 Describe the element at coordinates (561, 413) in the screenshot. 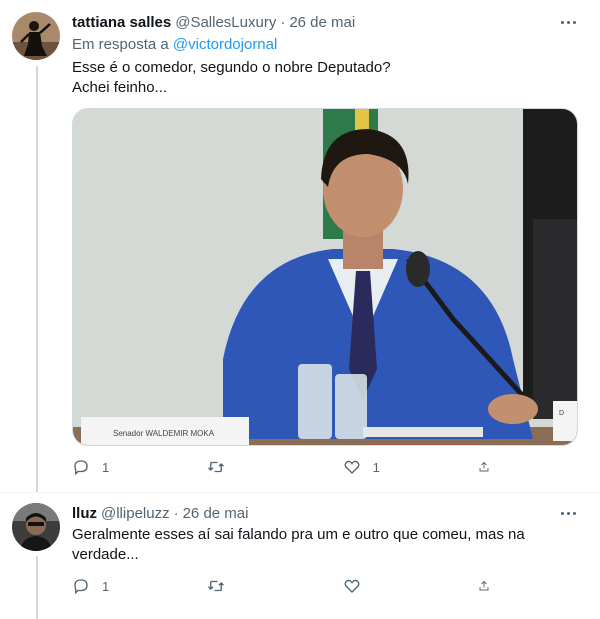

I see `placard-right-text: D` at that location.